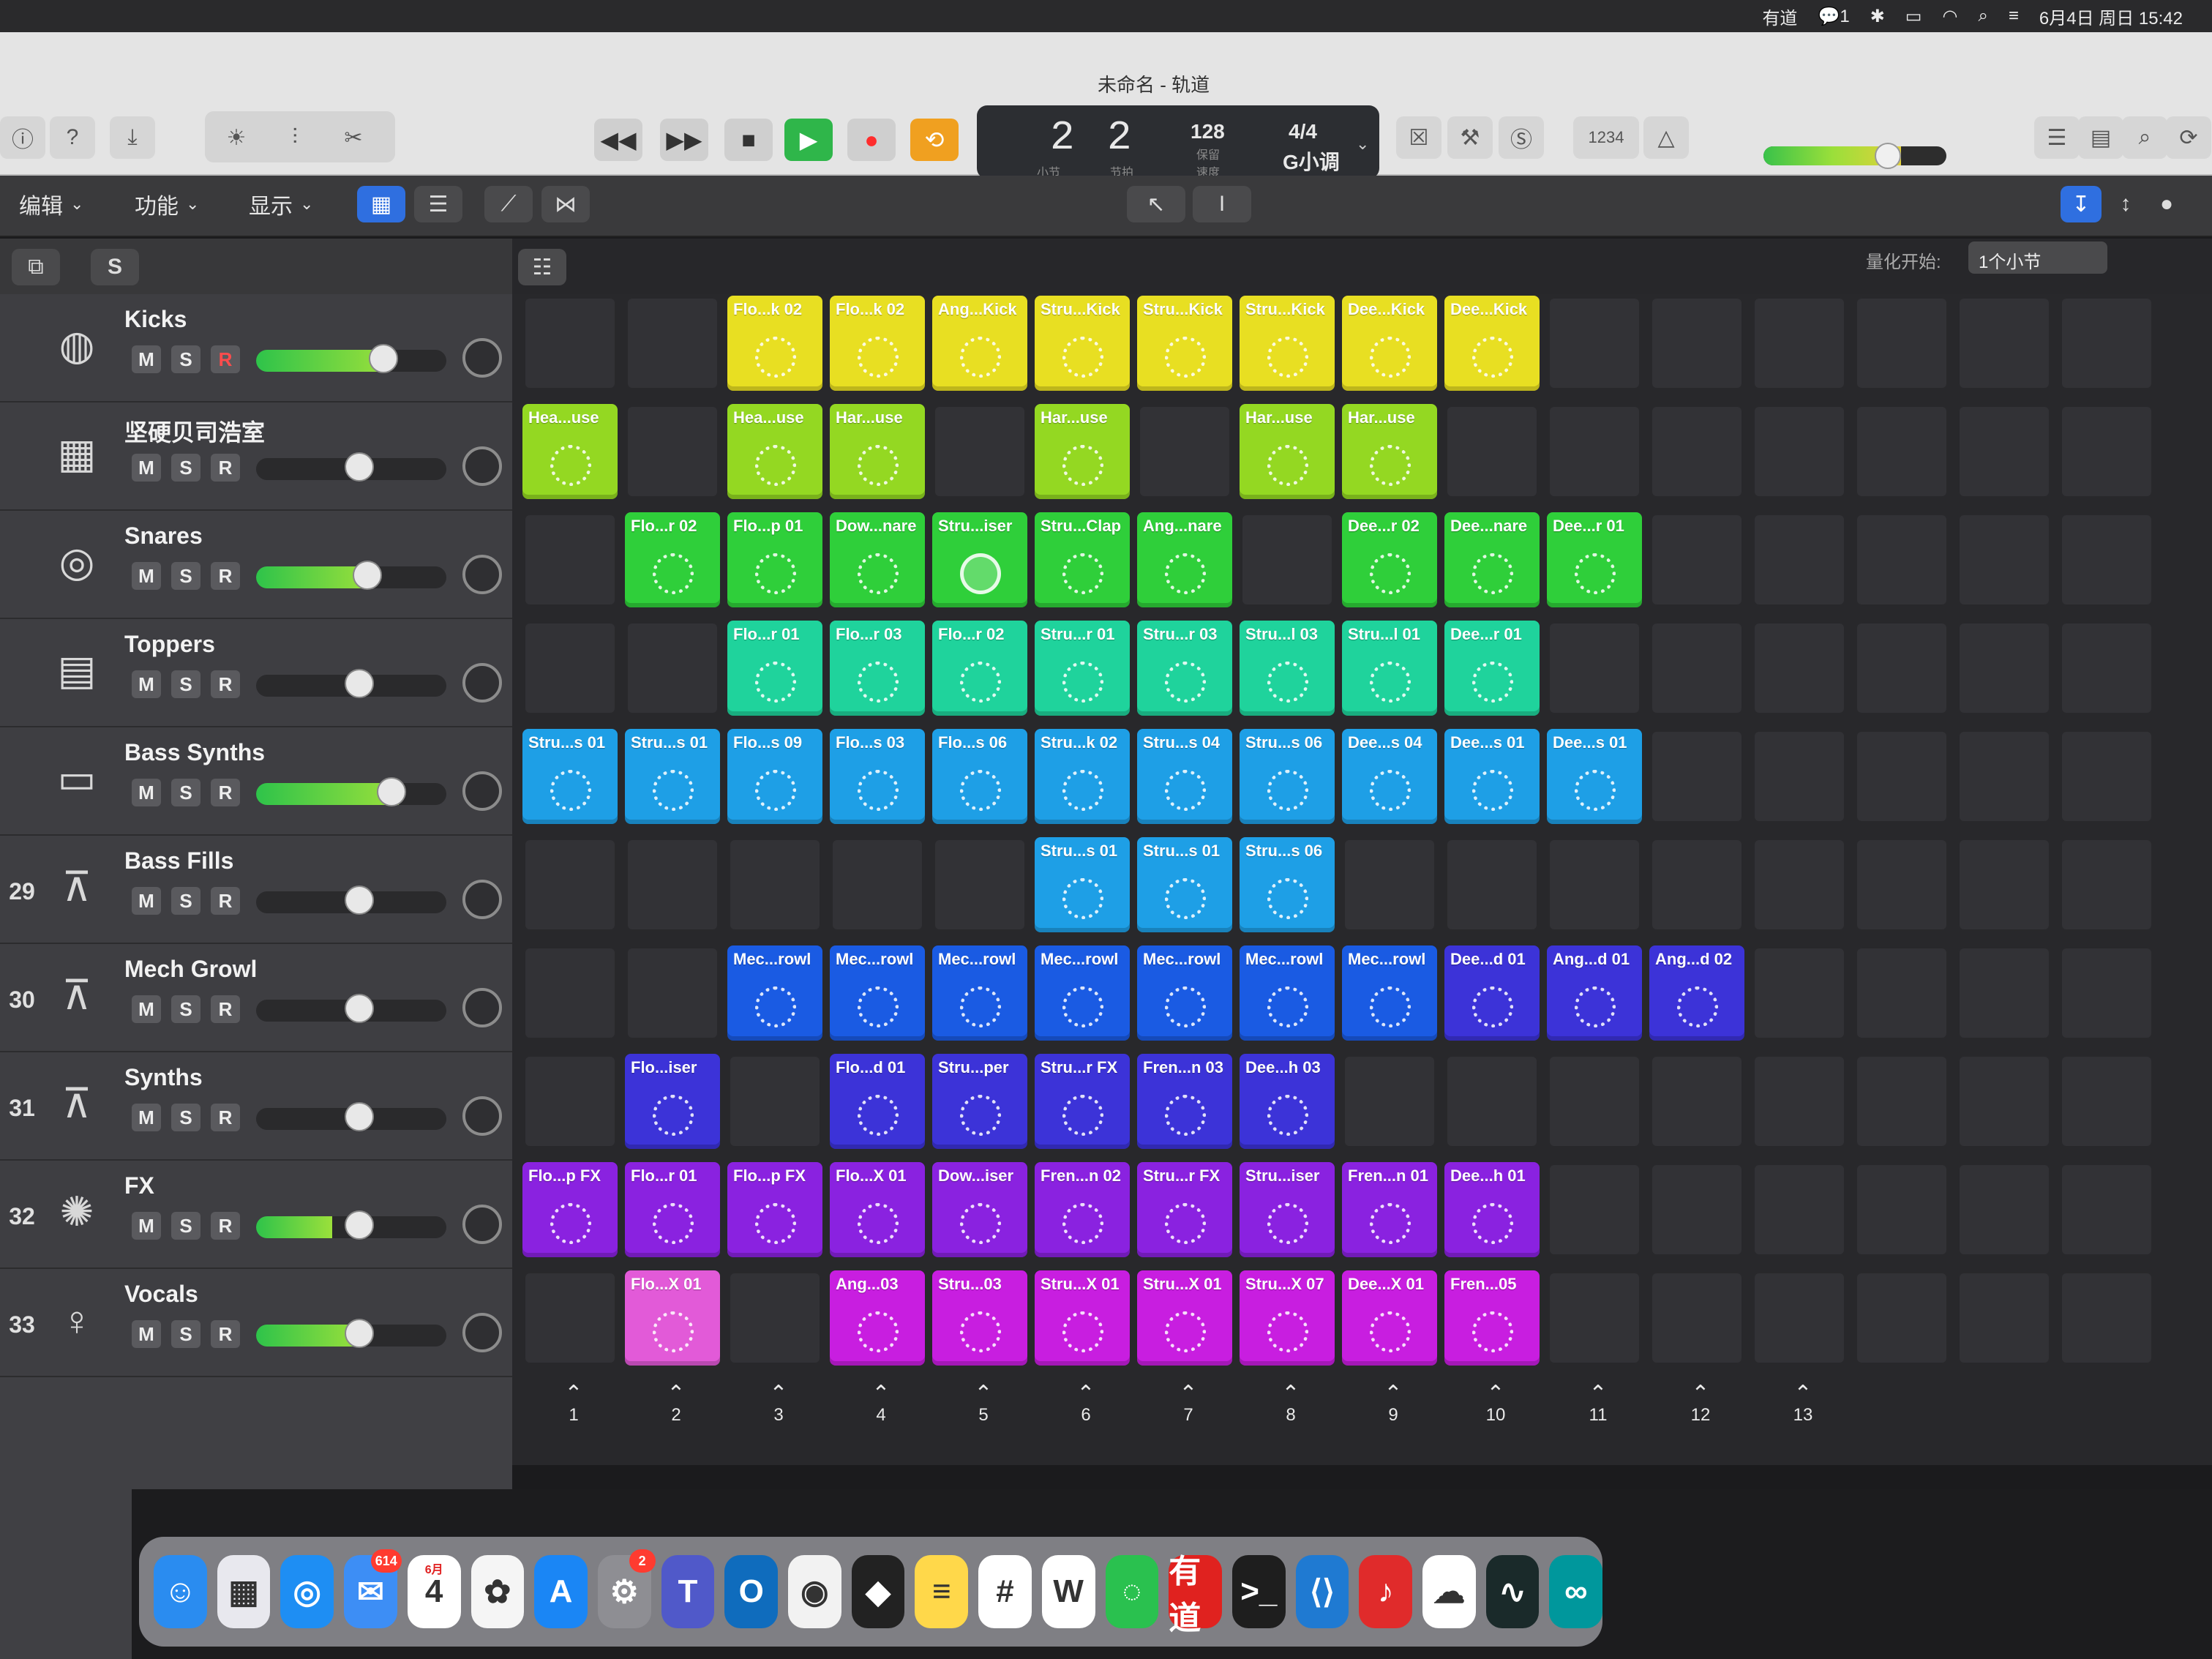 The height and width of the screenshot is (1659, 2212). Describe the element at coordinates (672, 776) in the screenshot. I see `loop-cell: Stru...s 01` at that location.